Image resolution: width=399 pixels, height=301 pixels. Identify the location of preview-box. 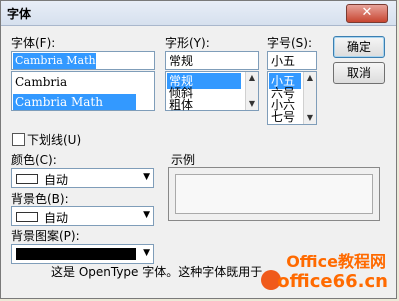
(274, 194).